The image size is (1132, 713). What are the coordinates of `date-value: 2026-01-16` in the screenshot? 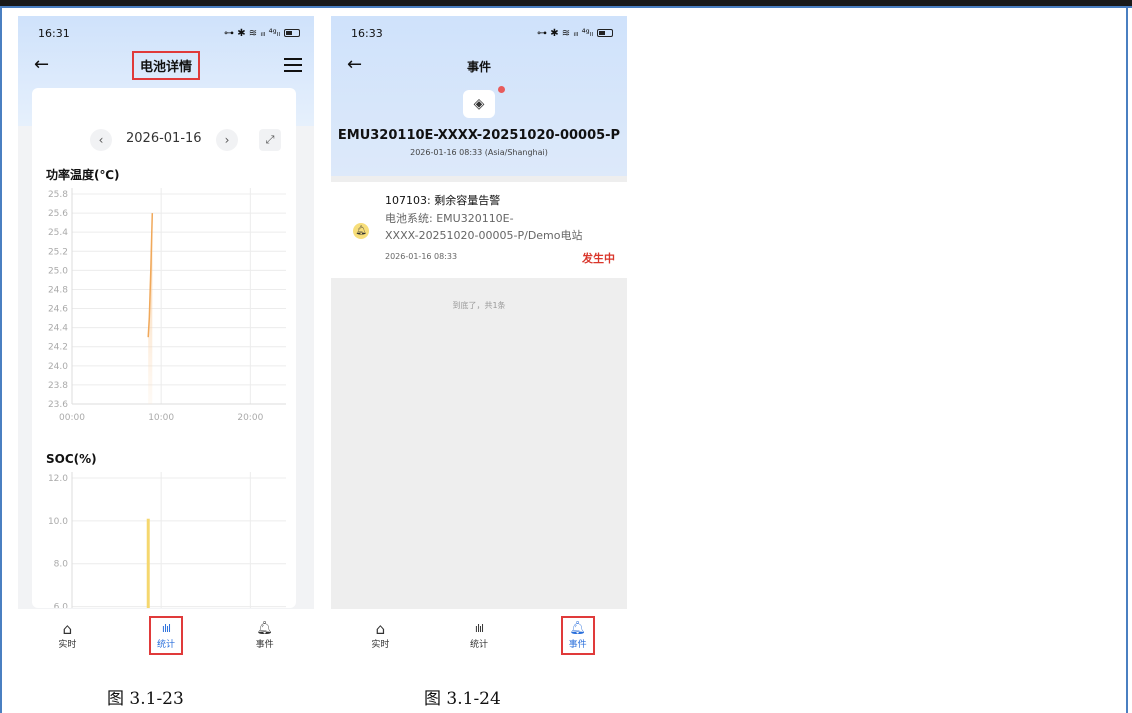 It's located at (164, 138).